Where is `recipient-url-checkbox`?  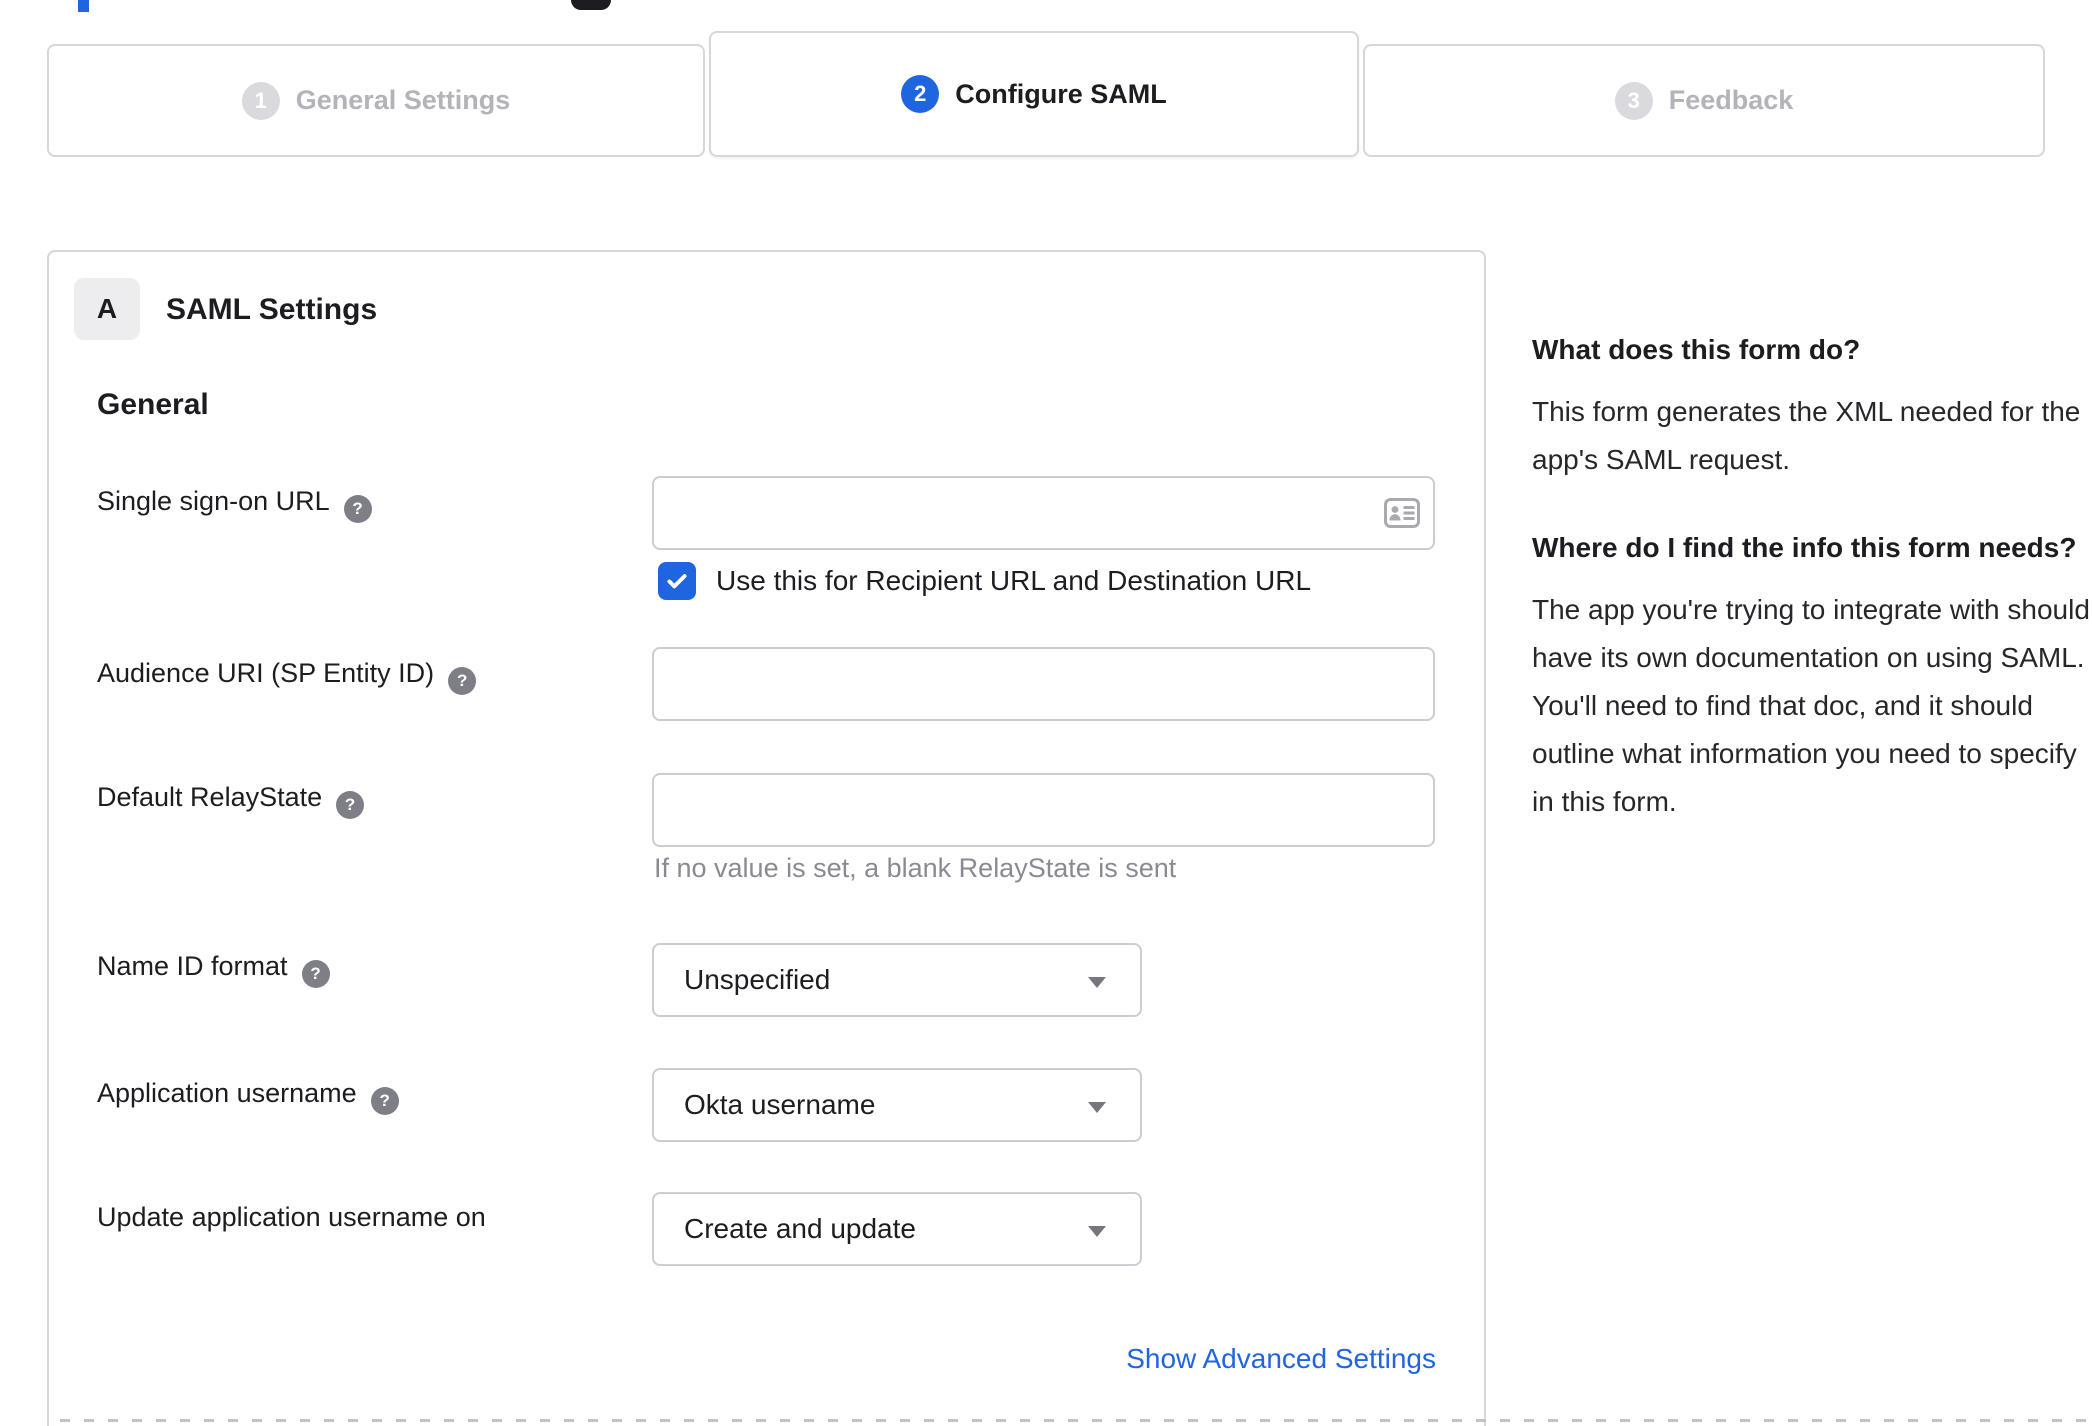
recipient-url-checkbox is located at coordinates (677, 581).